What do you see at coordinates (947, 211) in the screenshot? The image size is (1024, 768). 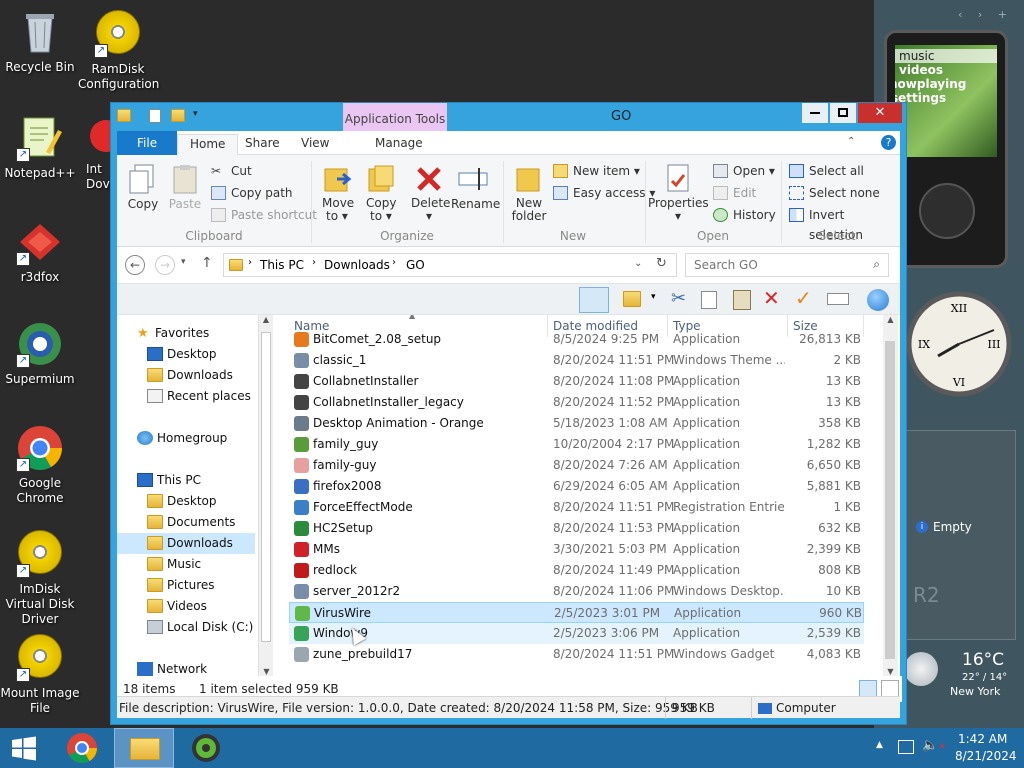 I see `zune-pad` at bounding box center [947, 211].